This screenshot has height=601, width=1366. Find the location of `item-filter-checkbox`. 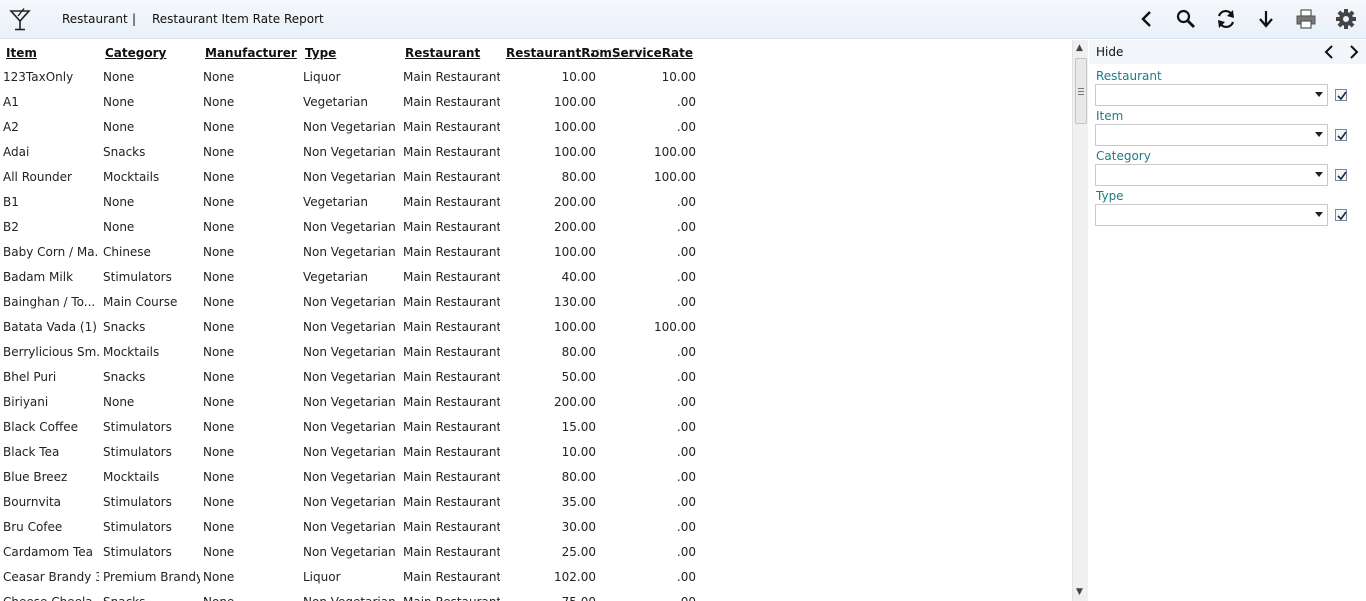

item-filter-checkbox is located at coordinates (1341, 135).